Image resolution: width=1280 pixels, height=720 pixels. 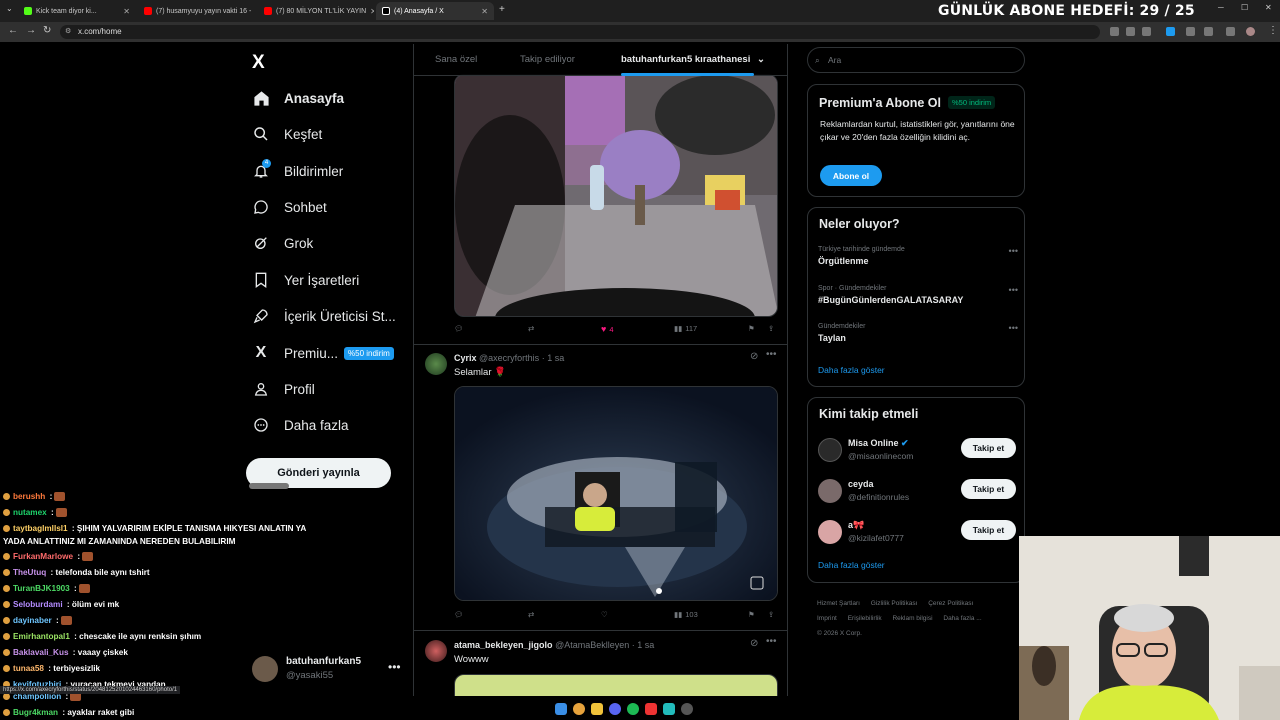 I want to click on nav-explore: Keşfet, so click(x=287, y=134).